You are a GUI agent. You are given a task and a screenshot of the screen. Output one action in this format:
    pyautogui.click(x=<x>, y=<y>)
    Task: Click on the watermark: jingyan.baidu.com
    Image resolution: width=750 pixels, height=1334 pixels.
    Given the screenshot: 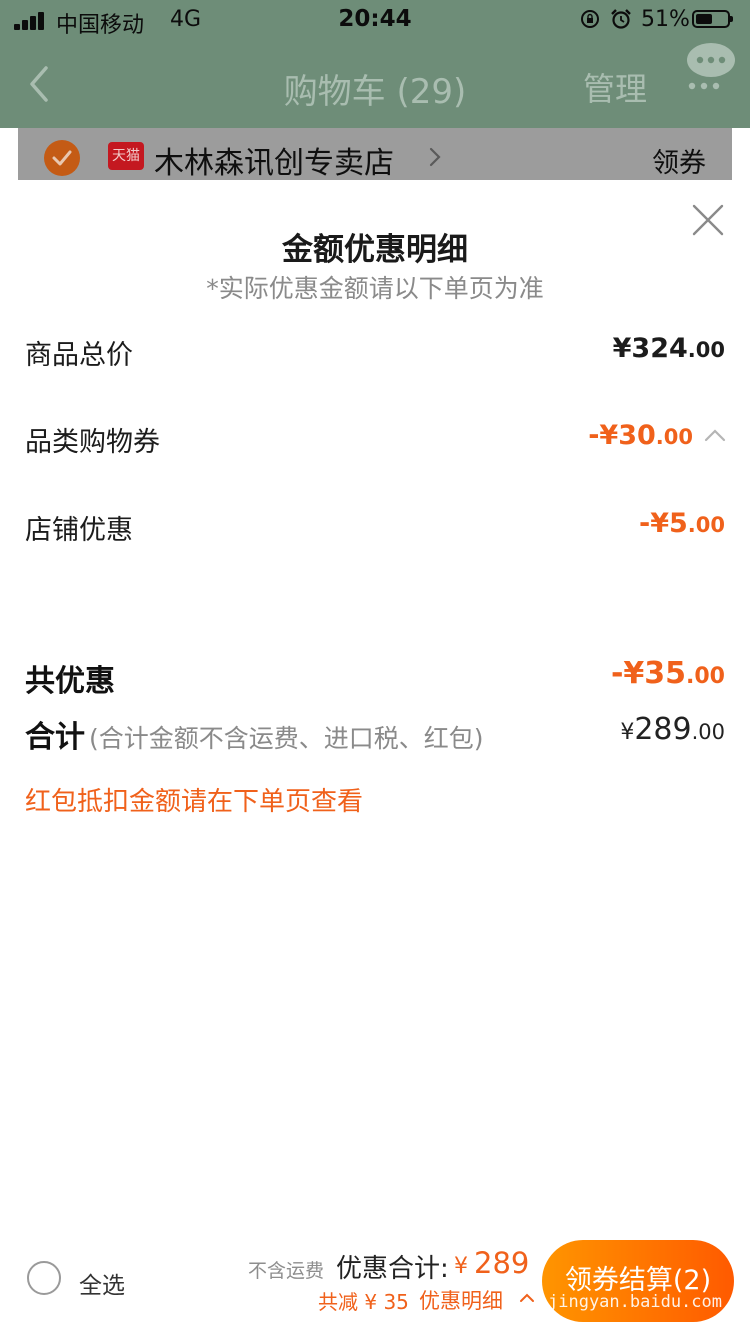 What is the action you would take?
    pyautogui.click(x=635, y=1302)
    